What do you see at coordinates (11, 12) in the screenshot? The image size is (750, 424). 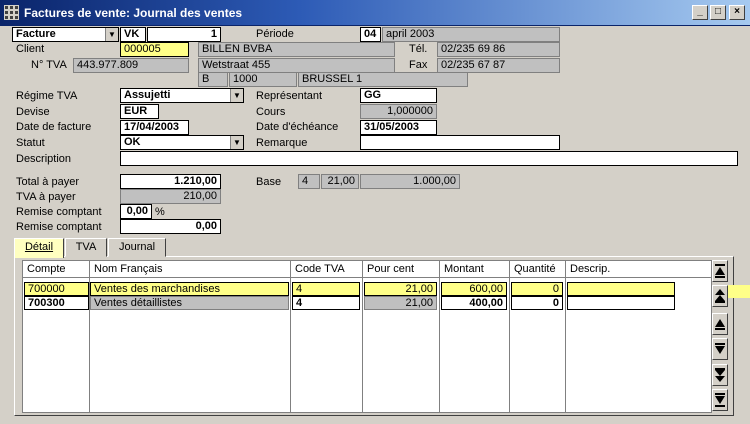 I see `app-grid-icon` at bounding box center [11, 12].